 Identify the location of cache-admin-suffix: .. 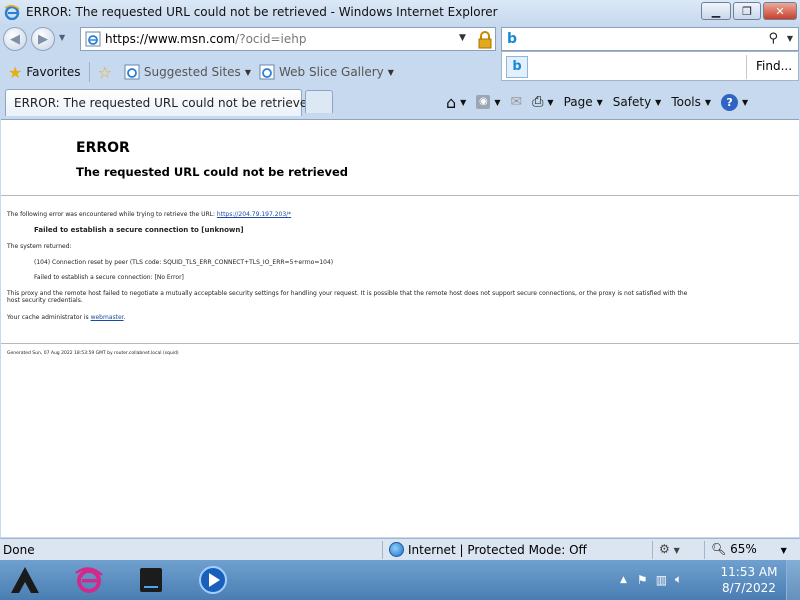
(124, 317).